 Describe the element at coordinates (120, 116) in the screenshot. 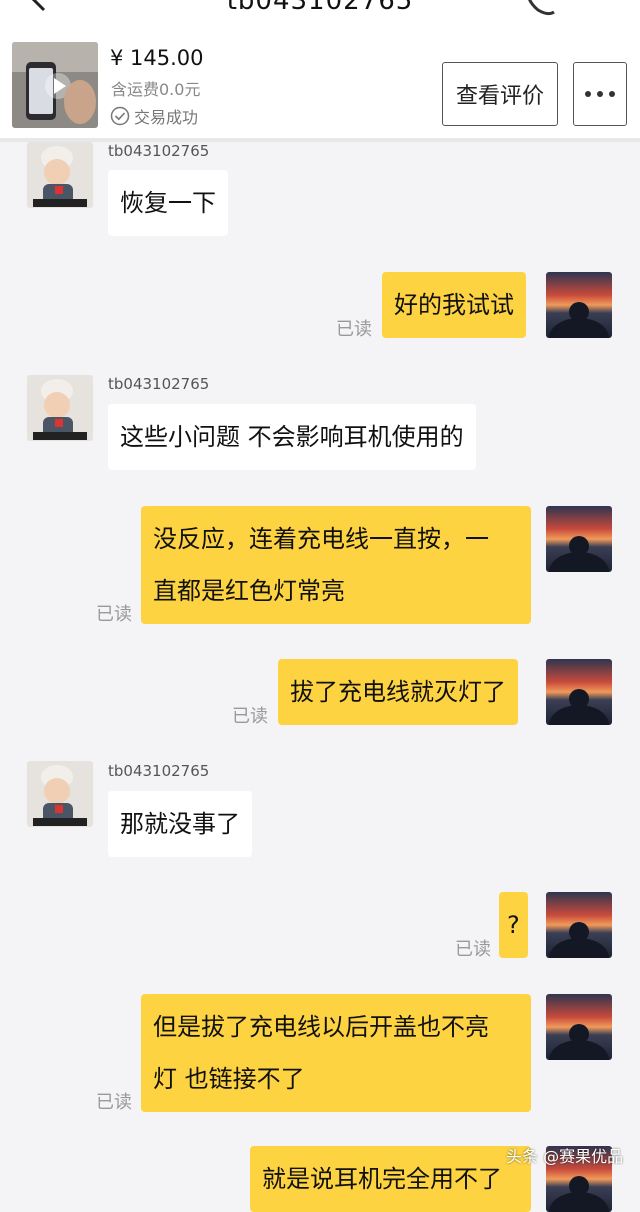

I see `check-circle-icon` at that location.